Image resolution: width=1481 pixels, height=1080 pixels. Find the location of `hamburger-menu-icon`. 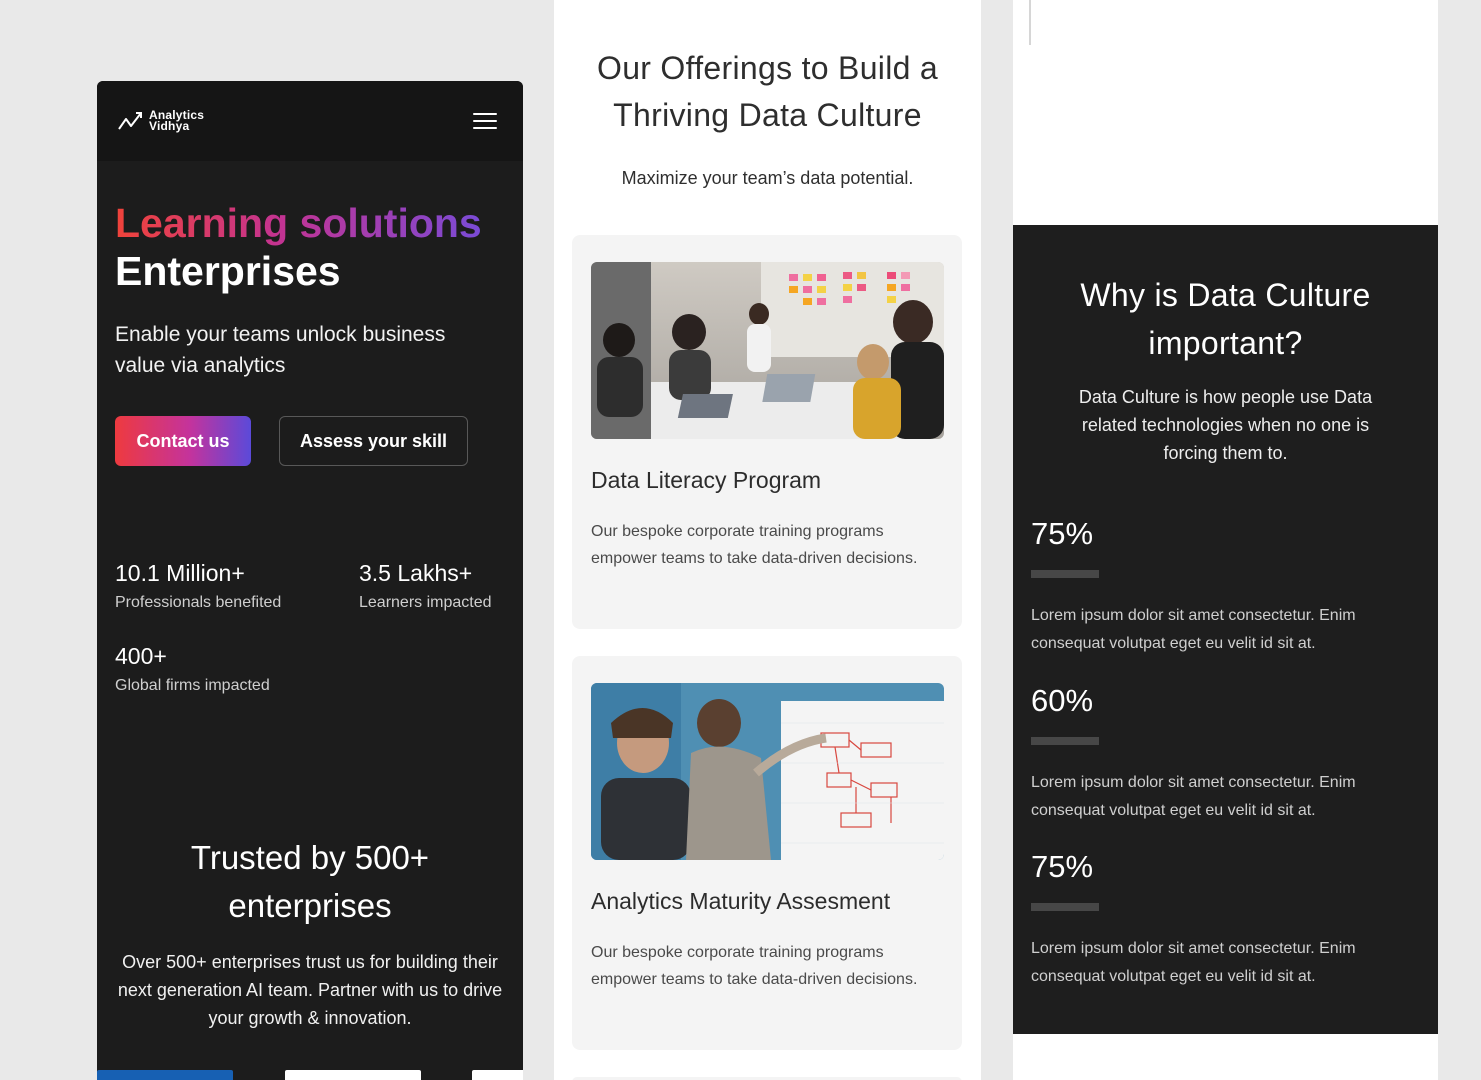

hamburger-menu-icon is located at coordinates (485, 121).